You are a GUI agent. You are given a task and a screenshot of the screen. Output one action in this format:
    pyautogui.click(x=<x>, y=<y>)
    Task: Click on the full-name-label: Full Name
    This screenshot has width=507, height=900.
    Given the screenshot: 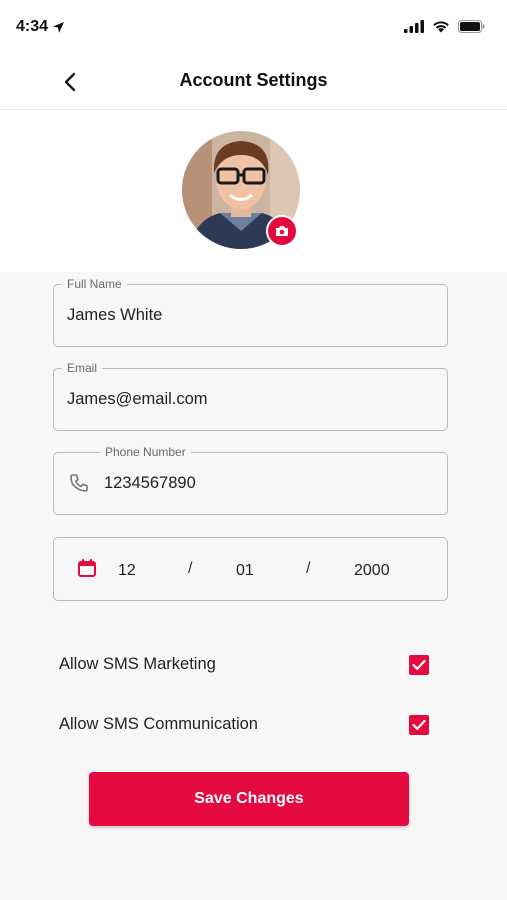 What is the action you would take?
    pyautogui.click(x=94, y=284)
    